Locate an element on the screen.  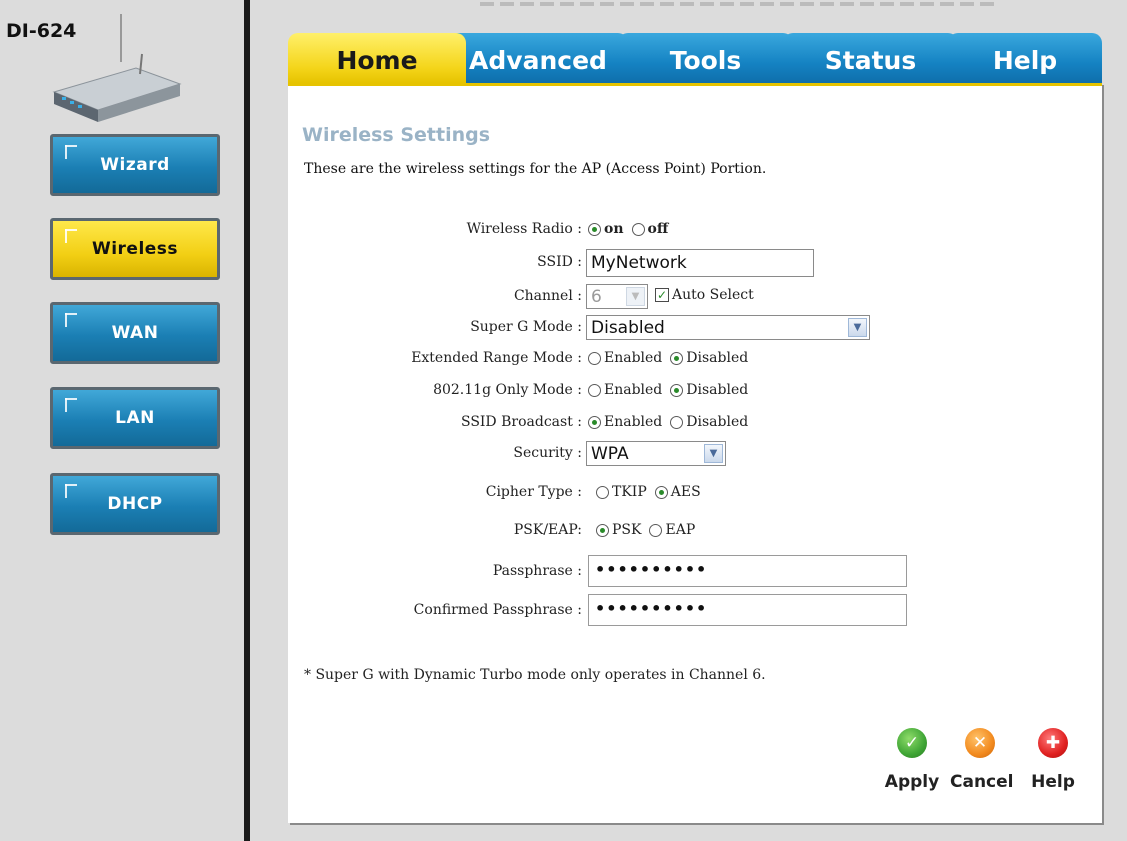
sidebar-item-wizard: Wizard is located at coordinates (135, 165).